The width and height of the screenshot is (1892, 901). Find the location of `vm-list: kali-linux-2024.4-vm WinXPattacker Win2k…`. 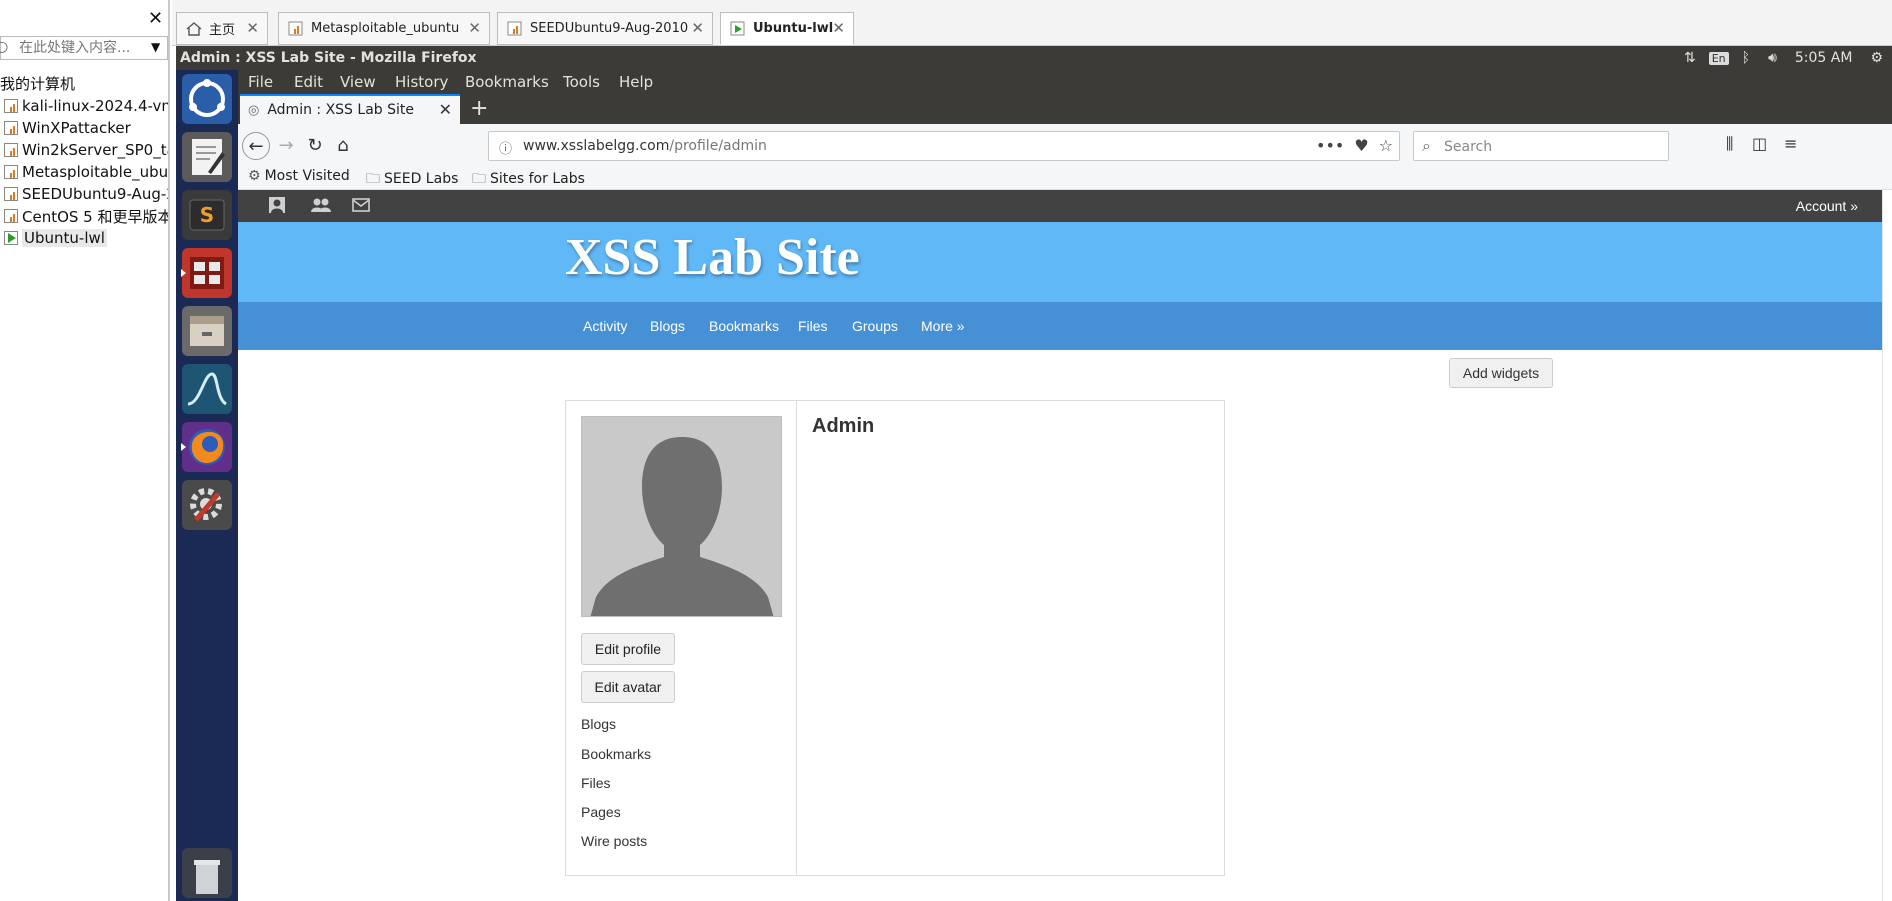

vm-list: kali-linux-2024.4-vm WinXPattacker Win2k… is located at coordinates (84, 172).